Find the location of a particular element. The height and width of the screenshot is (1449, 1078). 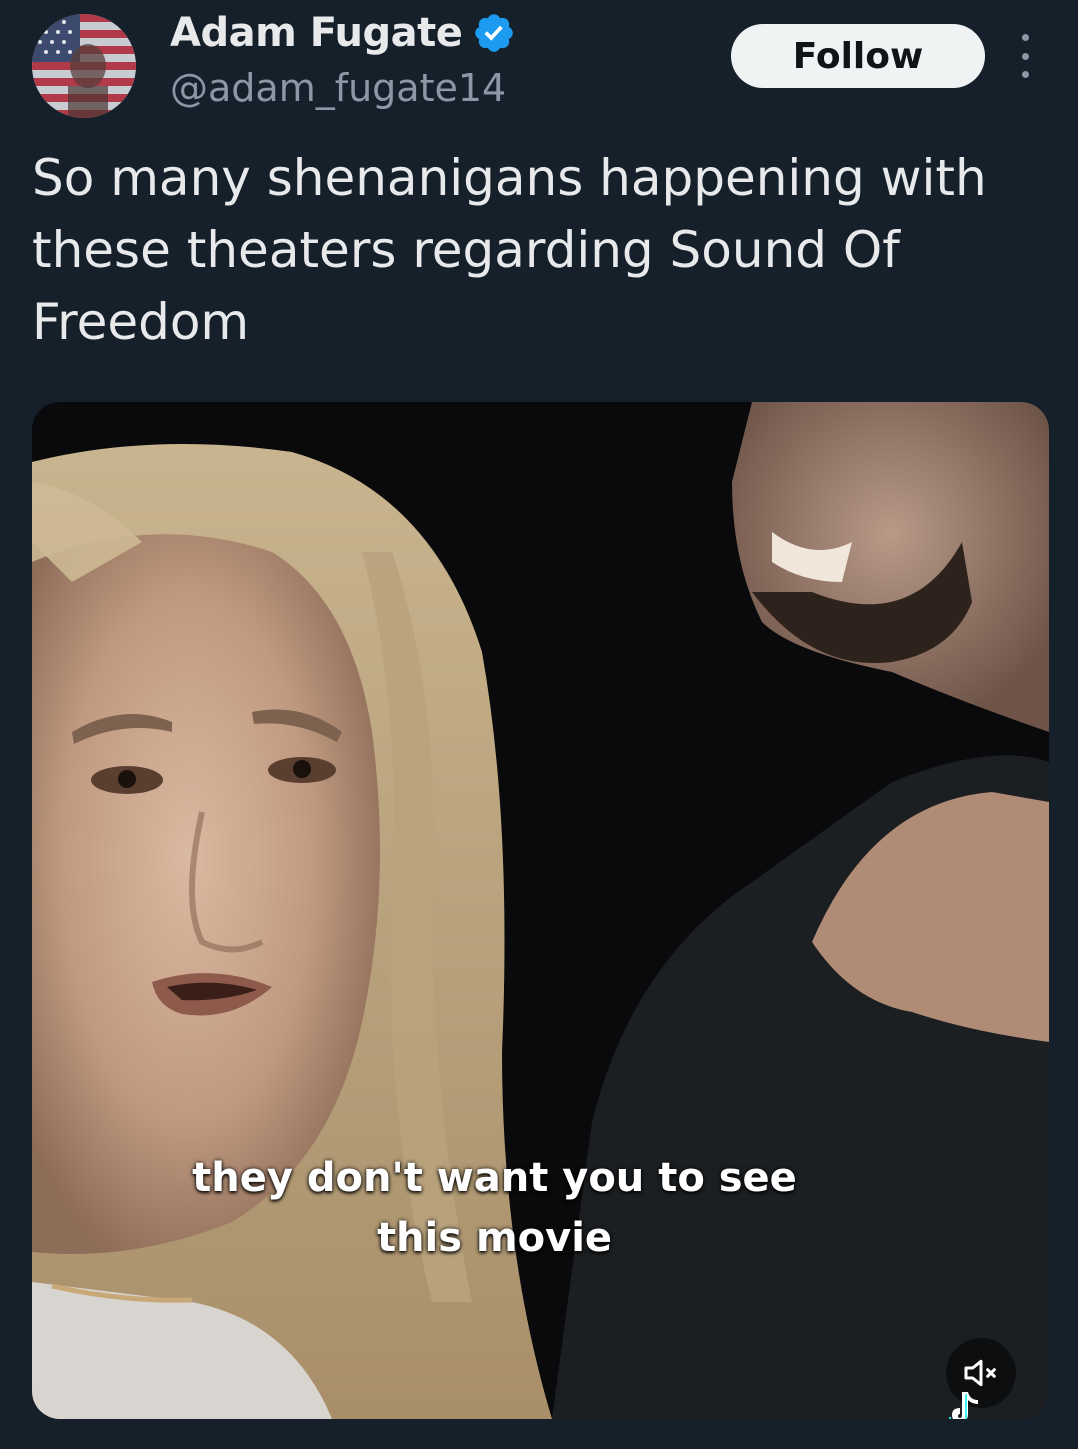

verified-badge-icon is located at coordinates (494, 33).